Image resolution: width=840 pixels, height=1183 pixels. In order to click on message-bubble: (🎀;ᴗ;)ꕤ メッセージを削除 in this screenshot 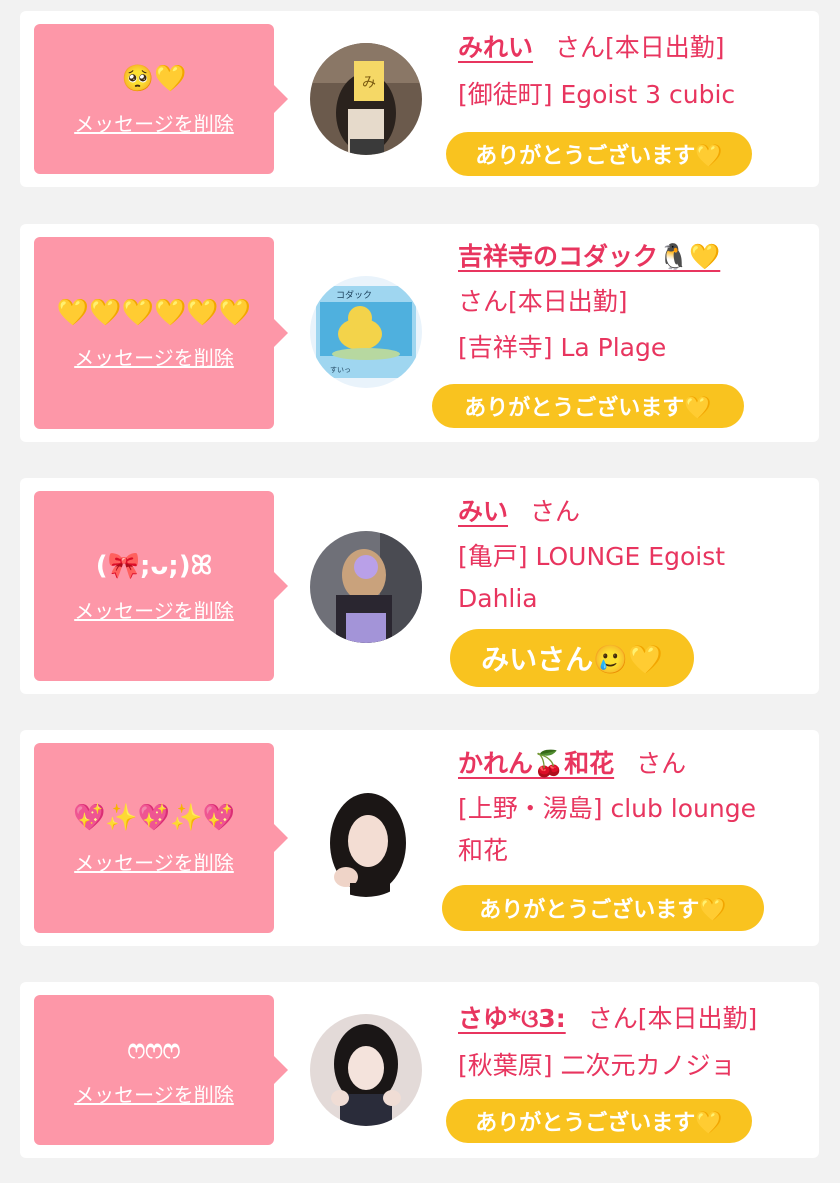, I will do `click(161, 586)`.